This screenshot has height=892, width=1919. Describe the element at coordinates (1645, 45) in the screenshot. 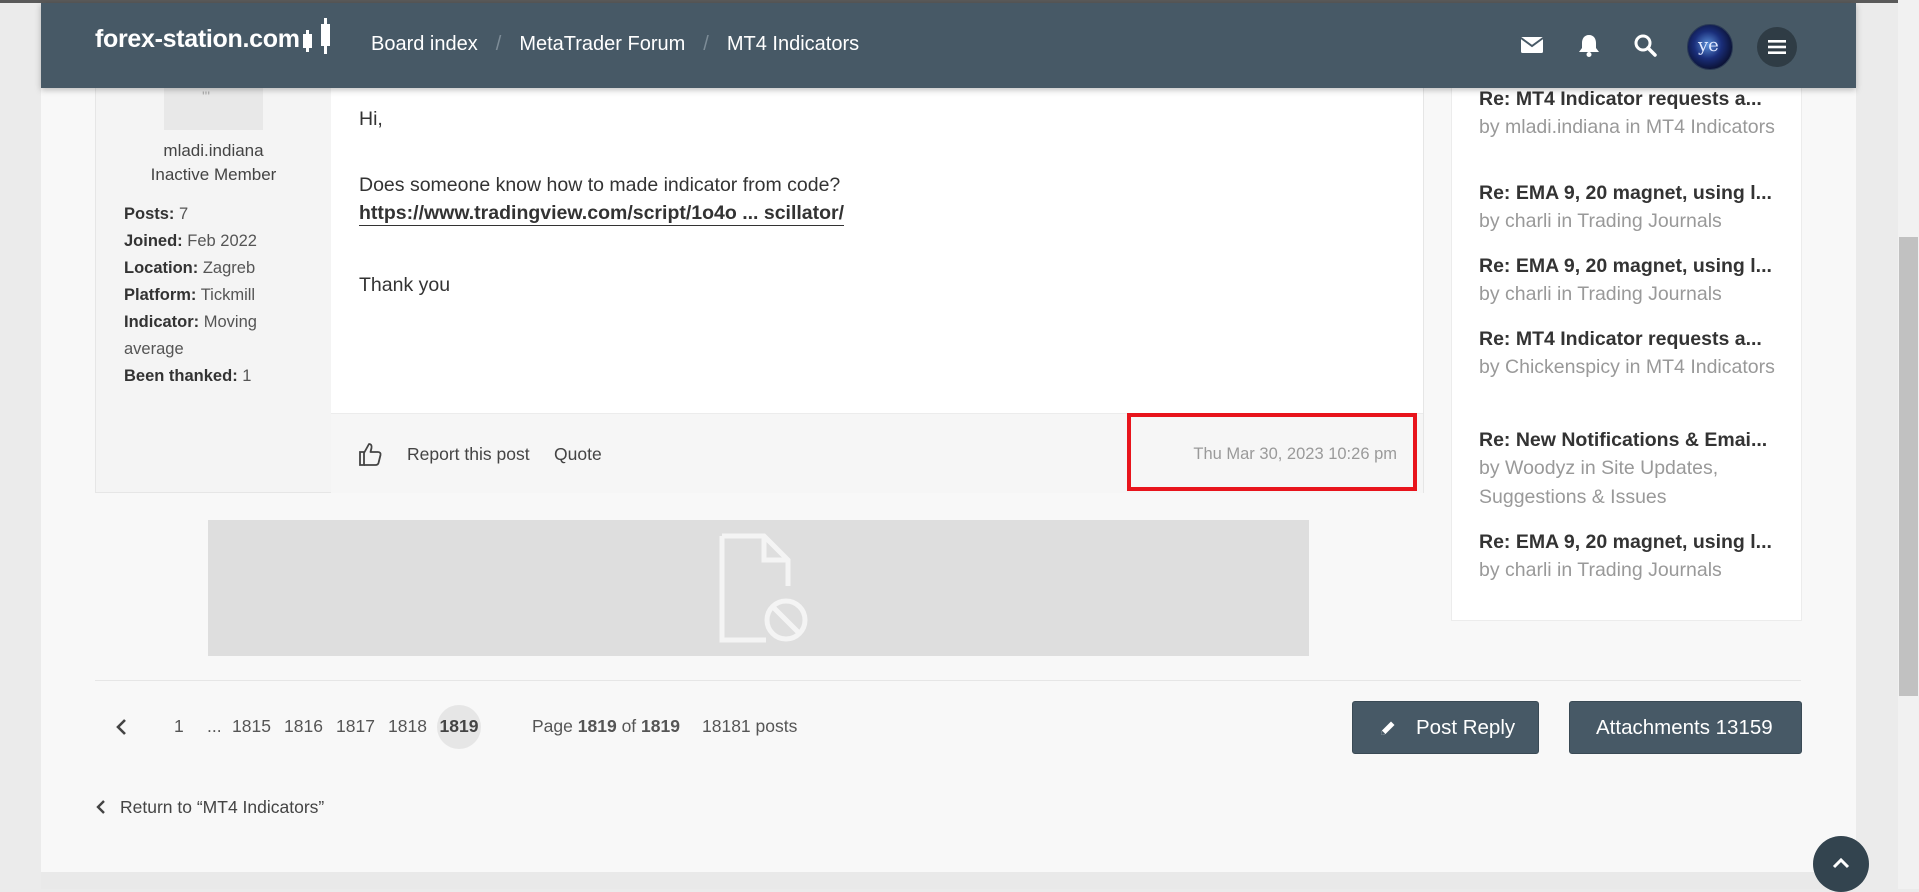

I see `search-icon` at that location.